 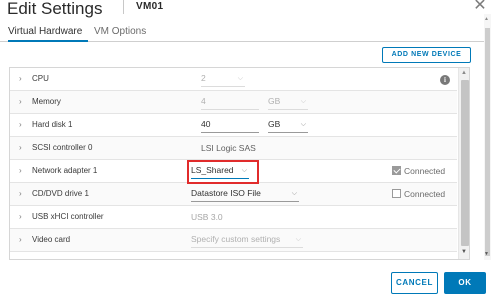 What do you see at coordinates (425, 171) in the screenshot?
I see `network-connected-label: Connected` at bounding box center [425, 171].